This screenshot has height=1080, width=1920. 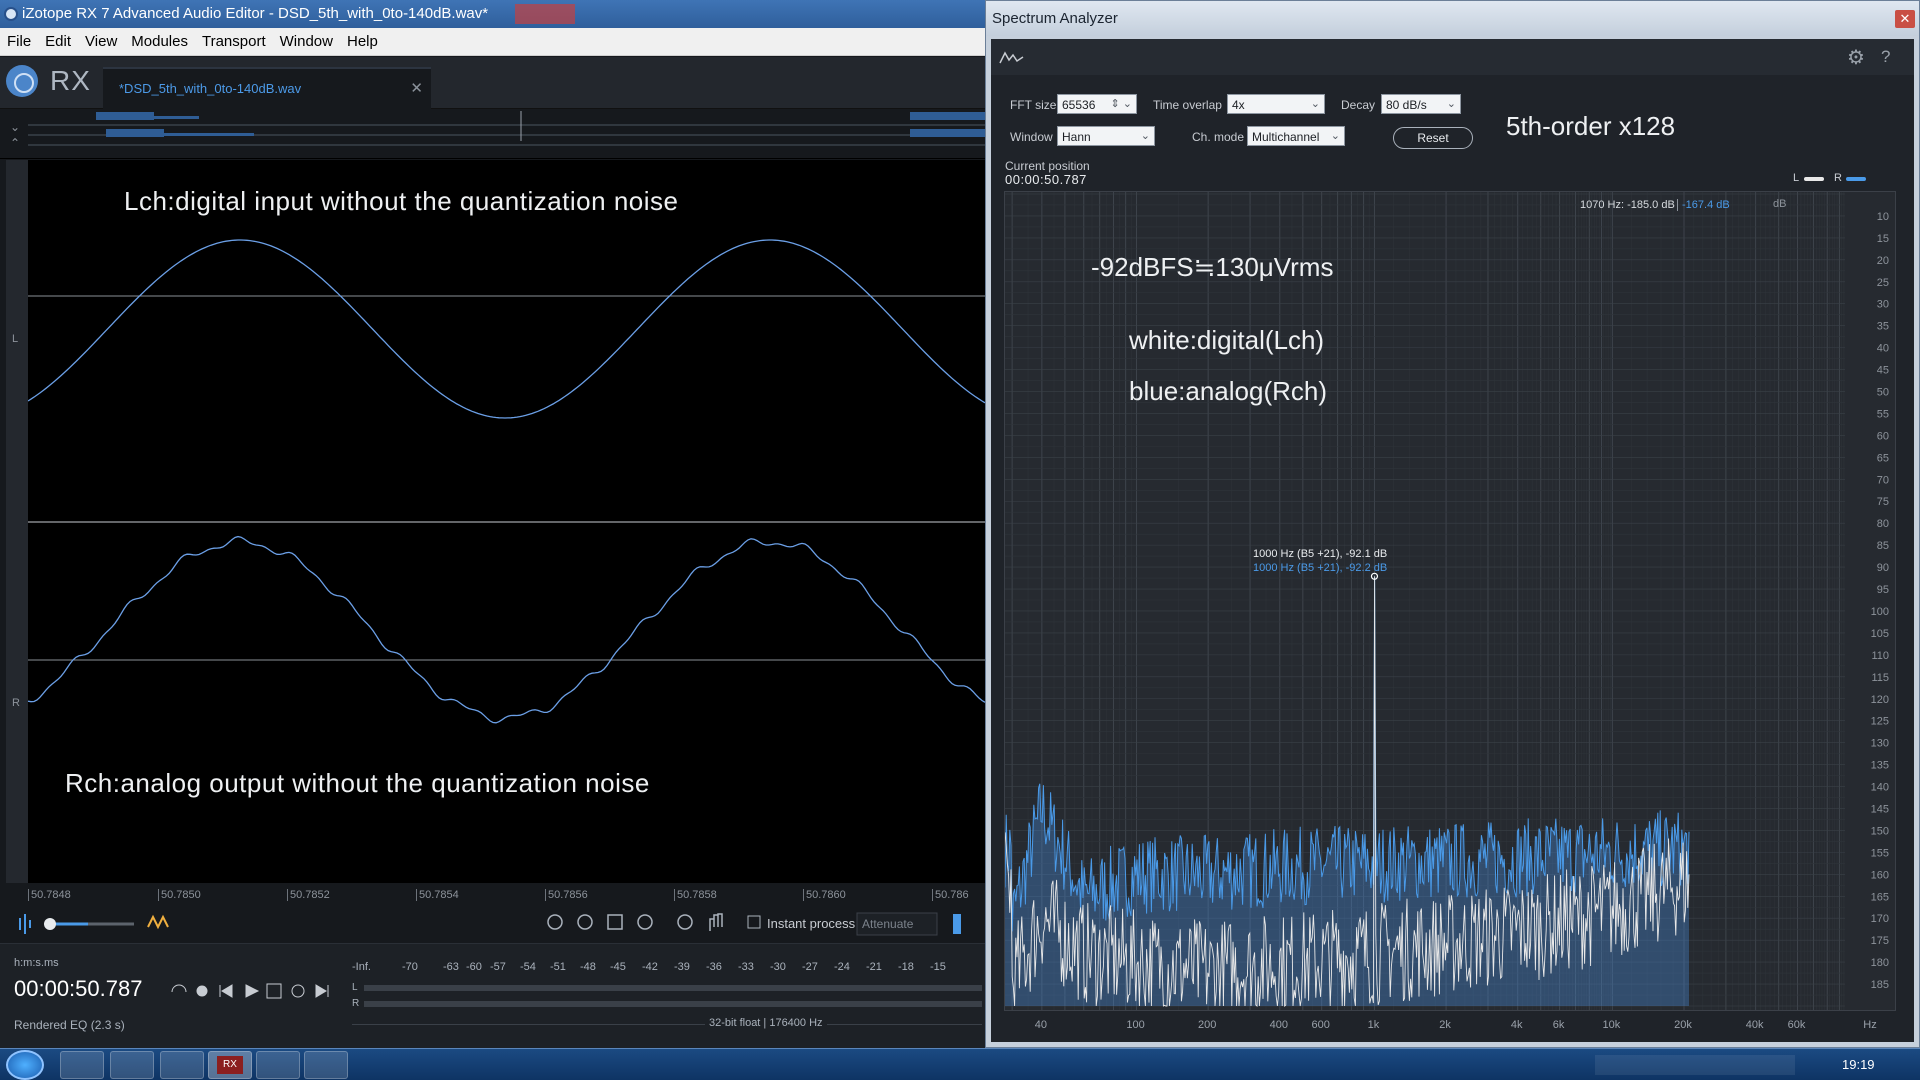 I want to click on system-tray, so click(x=1695, y=1065).